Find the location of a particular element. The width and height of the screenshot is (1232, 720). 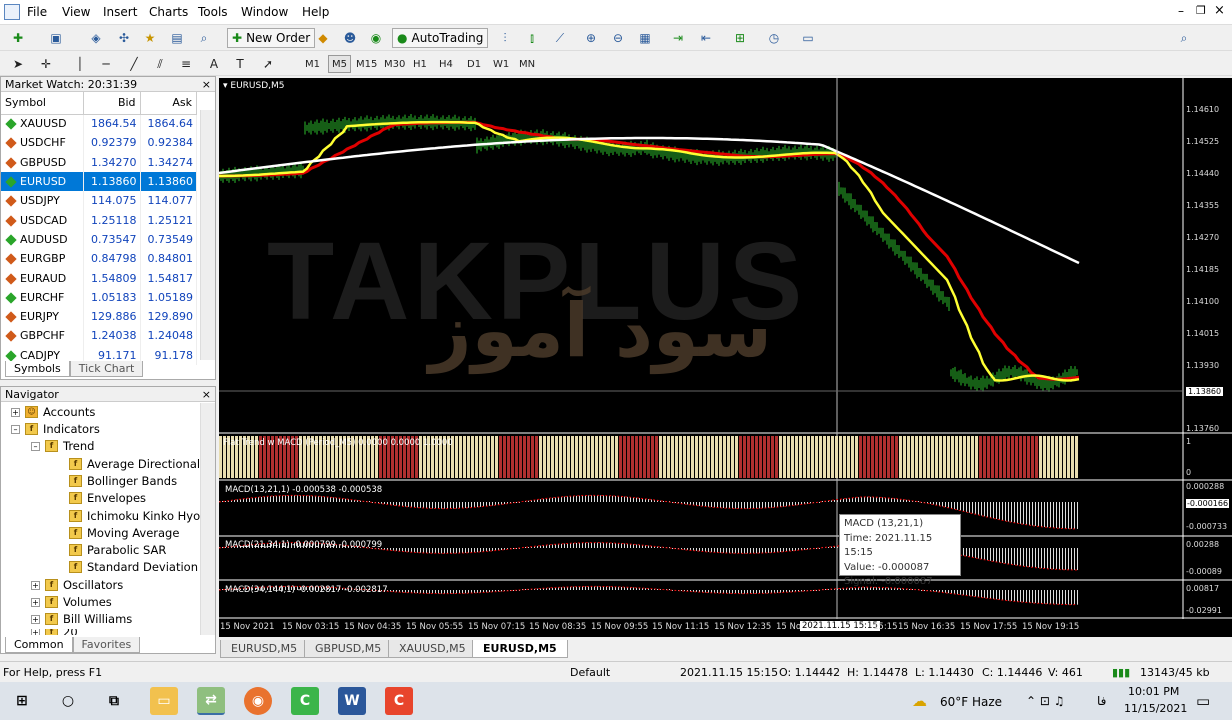

col-bid: Bid is located at coordinates (112, 103).